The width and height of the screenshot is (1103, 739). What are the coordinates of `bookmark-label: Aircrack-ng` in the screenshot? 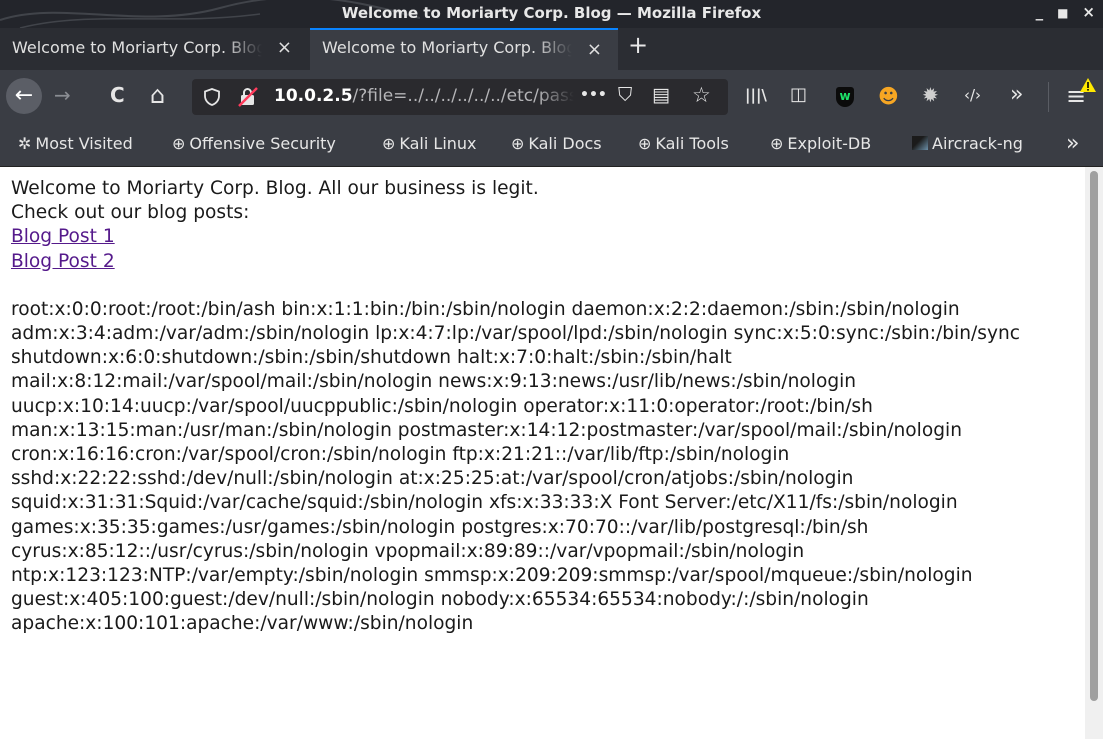 It's located at (977, 143).